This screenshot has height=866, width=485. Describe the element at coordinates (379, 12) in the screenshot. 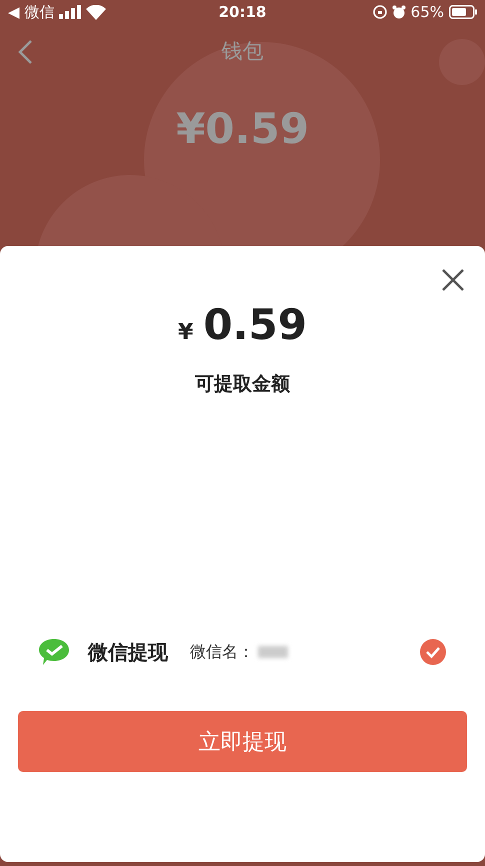

I see `rotation-lock-icon` at that location.